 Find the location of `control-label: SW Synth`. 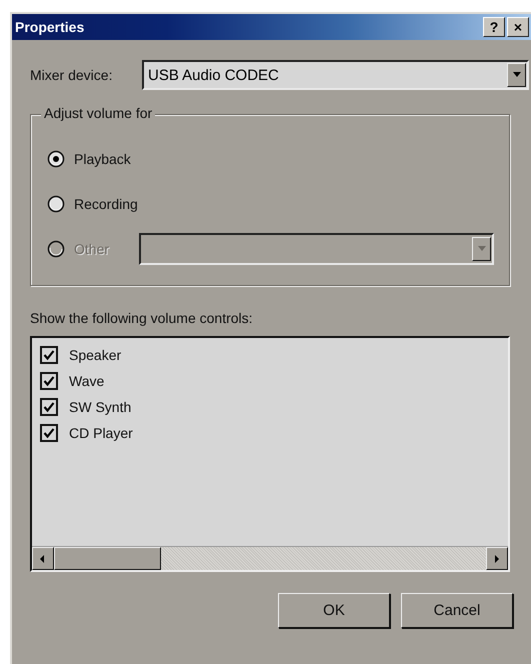

control-label: SW Synth is located at coordinates (100, 407).